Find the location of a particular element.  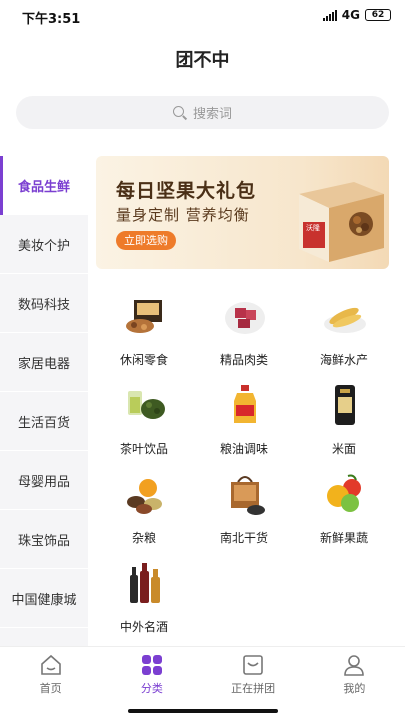

promo-banner: 每日坚果大礼包 量身定制 营养均衡 立即选购 沃隆 is located at coordinates (242, 212).